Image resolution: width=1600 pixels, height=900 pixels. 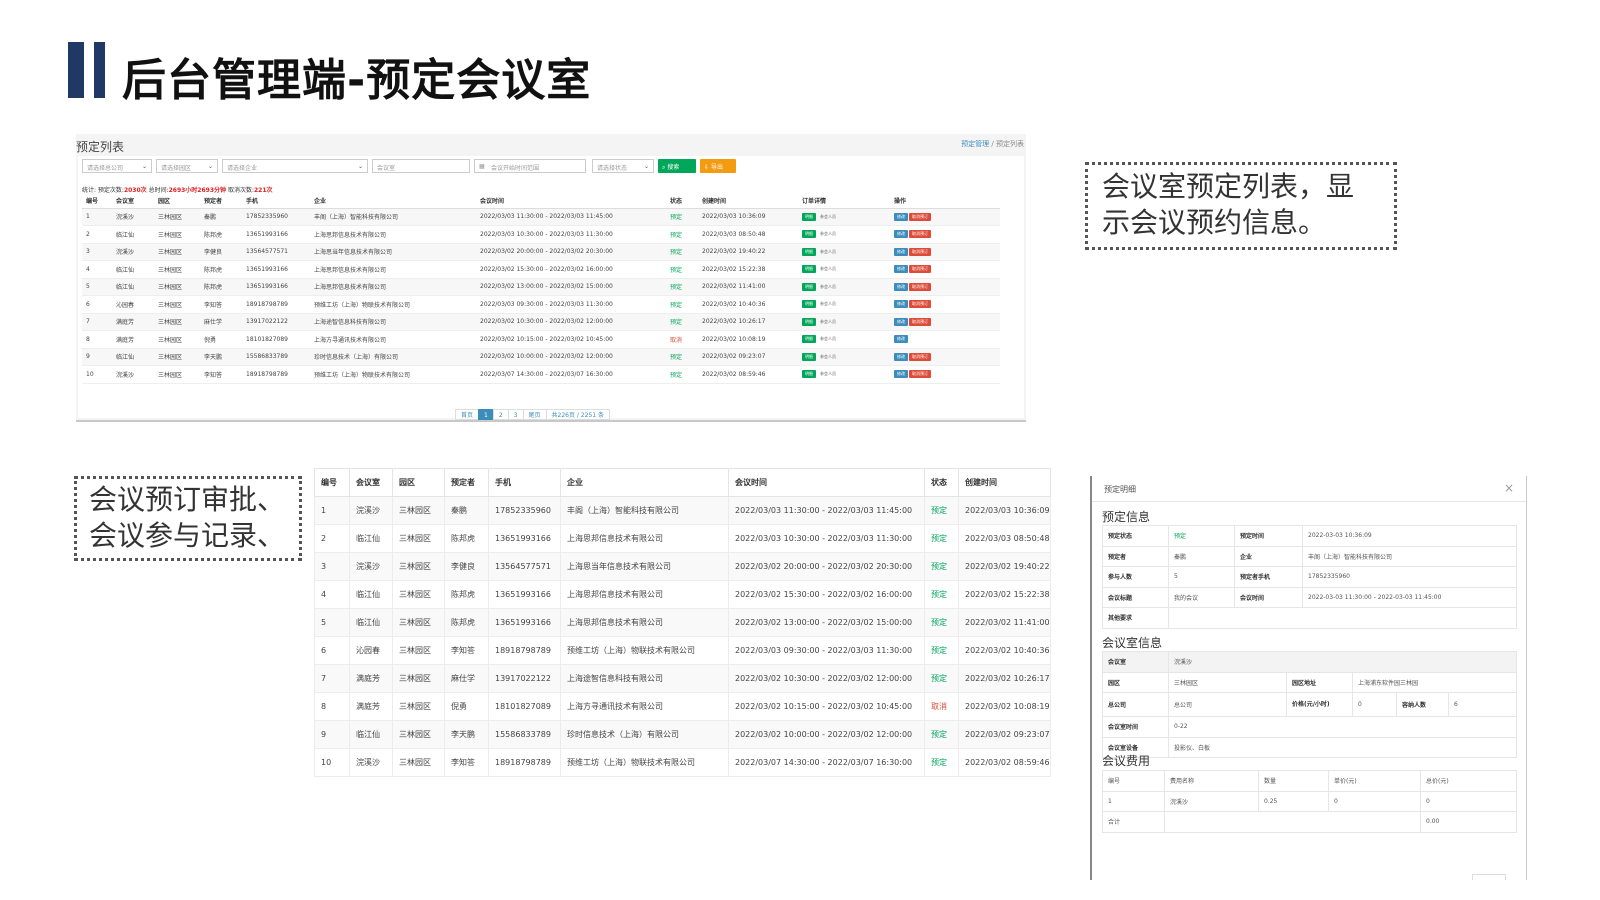 I want to click on cell-actions: 修改 取消预订, so click(x=945, y=217).